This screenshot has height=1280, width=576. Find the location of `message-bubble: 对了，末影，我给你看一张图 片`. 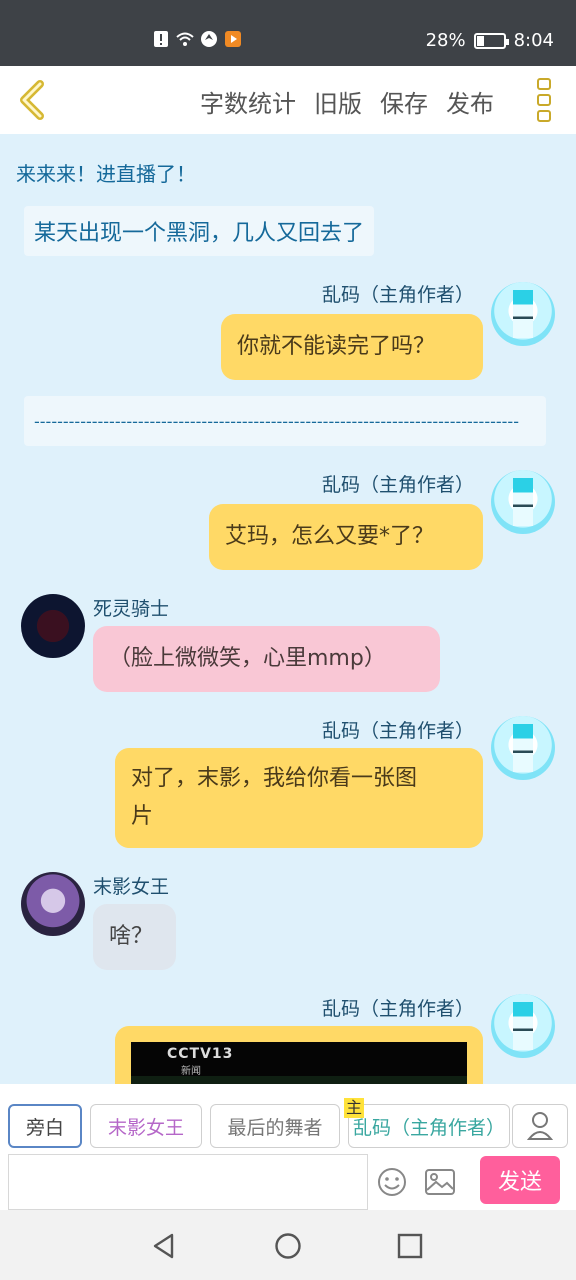

message-bubble: 对了，末影，我给你看一张图 片 is located at coordinates (299, 798).